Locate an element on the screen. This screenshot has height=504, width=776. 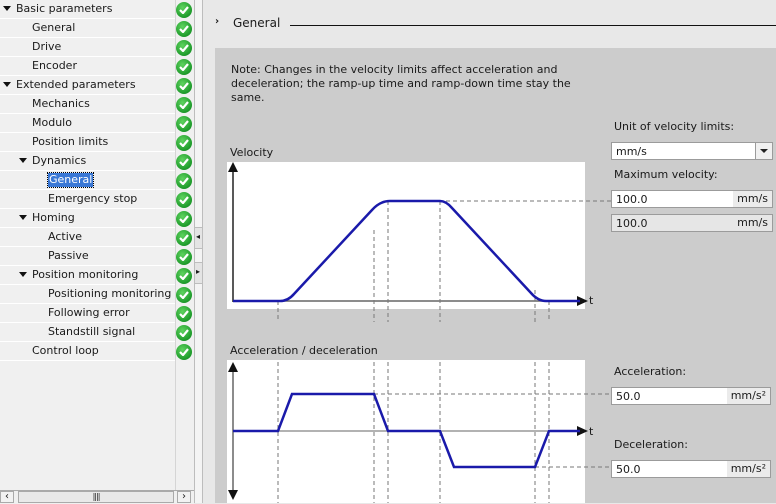
dropdown-arrow-icon is located at coordinates (763, 151).